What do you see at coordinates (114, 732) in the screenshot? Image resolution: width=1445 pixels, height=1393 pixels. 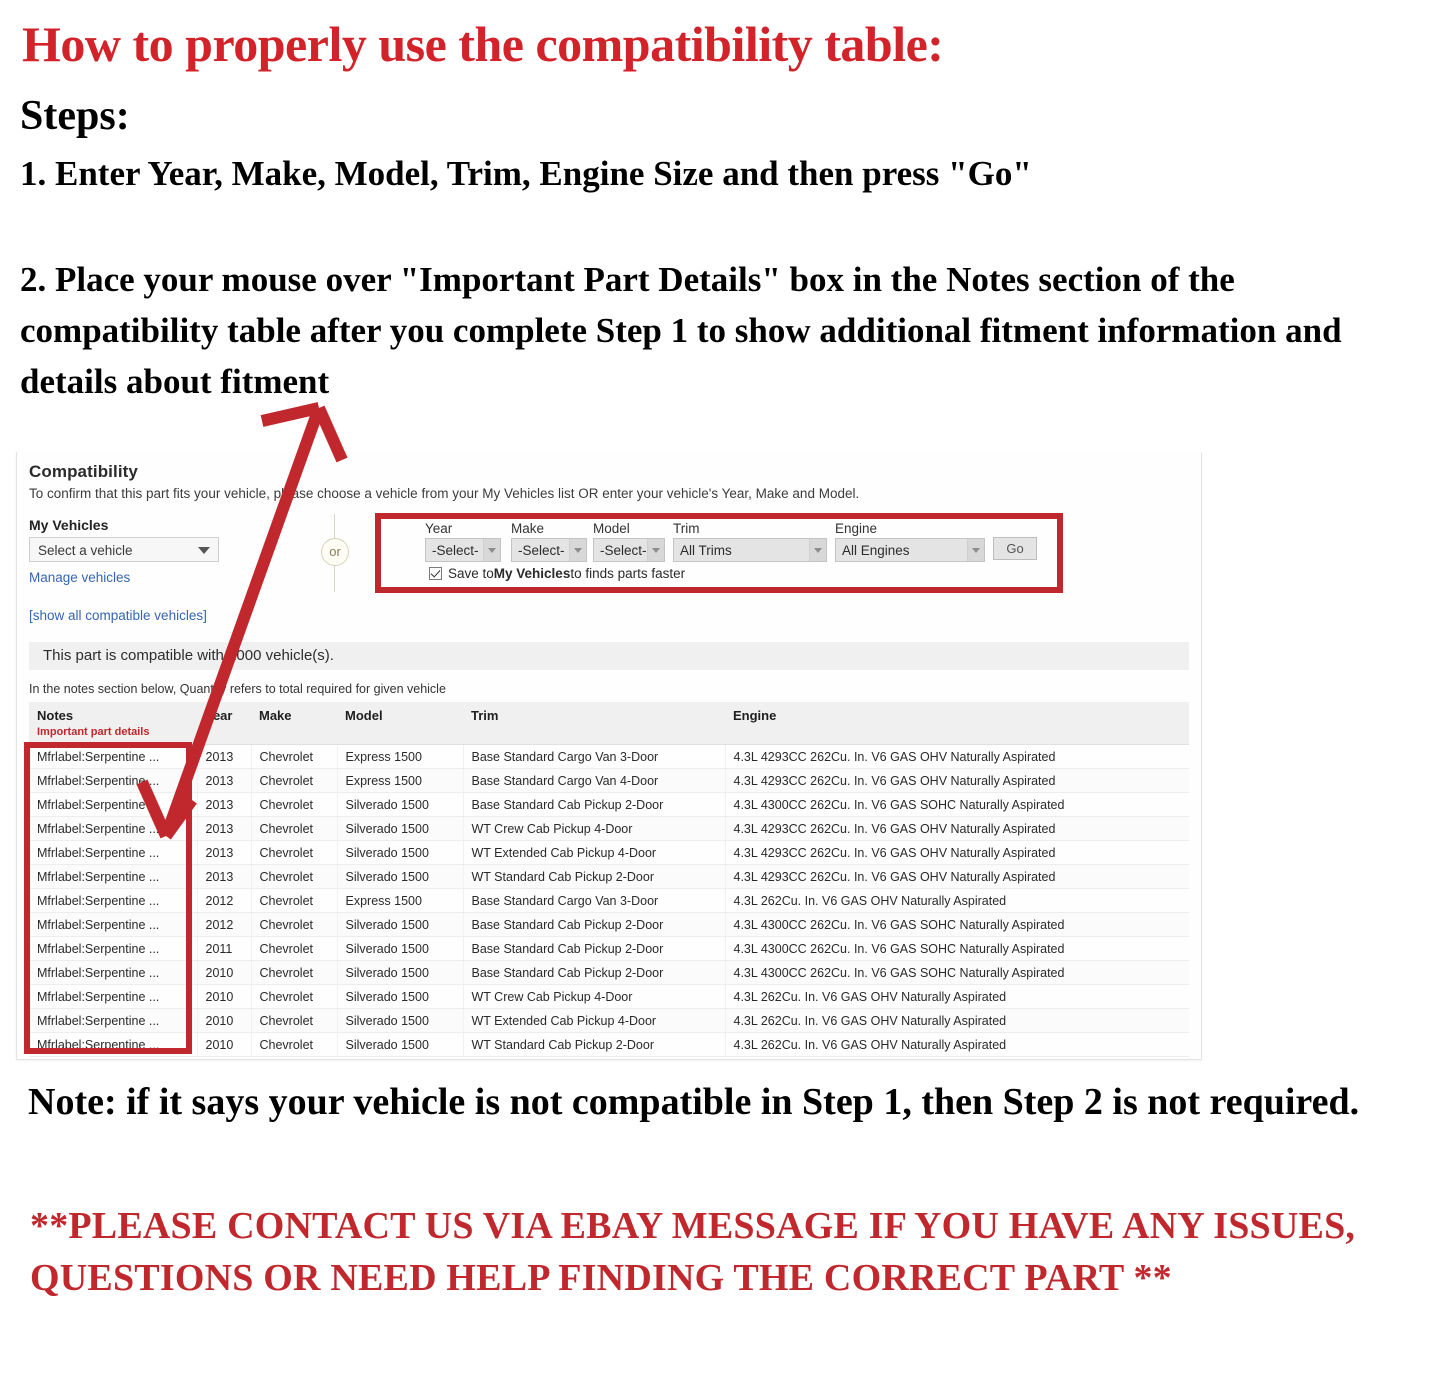 I see `important-part-details-label: Important part details` at bounding box center [114, 732].